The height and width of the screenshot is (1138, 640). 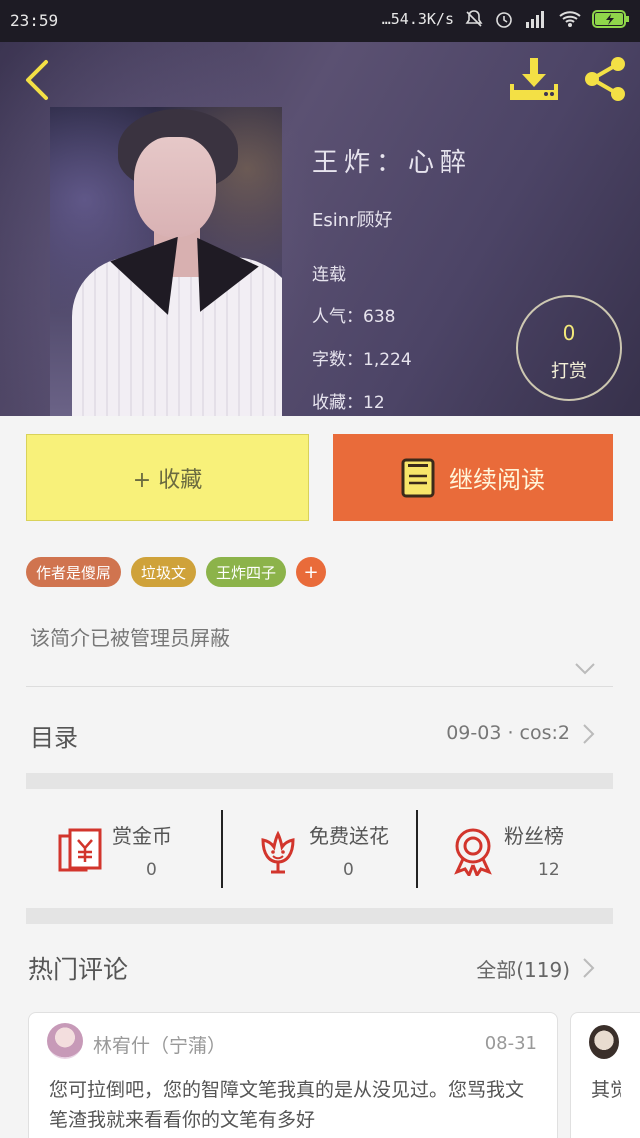 I want to click on battery-icon, so click(x=610, y=19).